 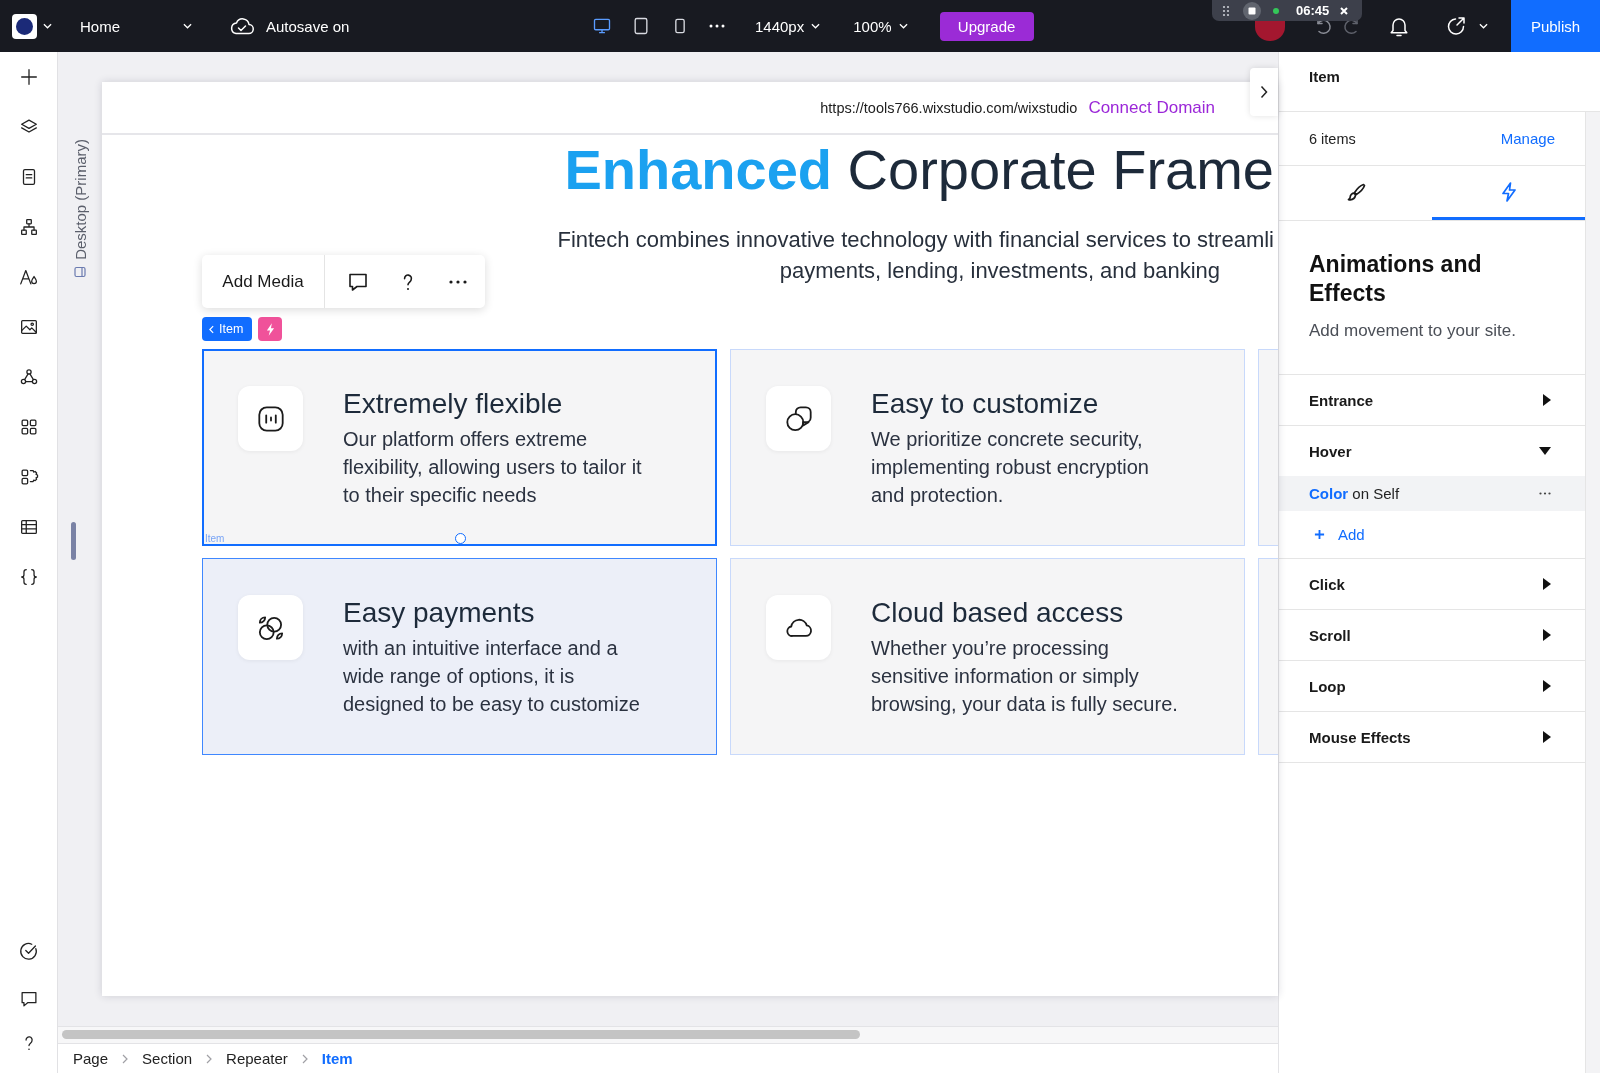 I want to click on grip-icon, so click(x=1226, y=10).